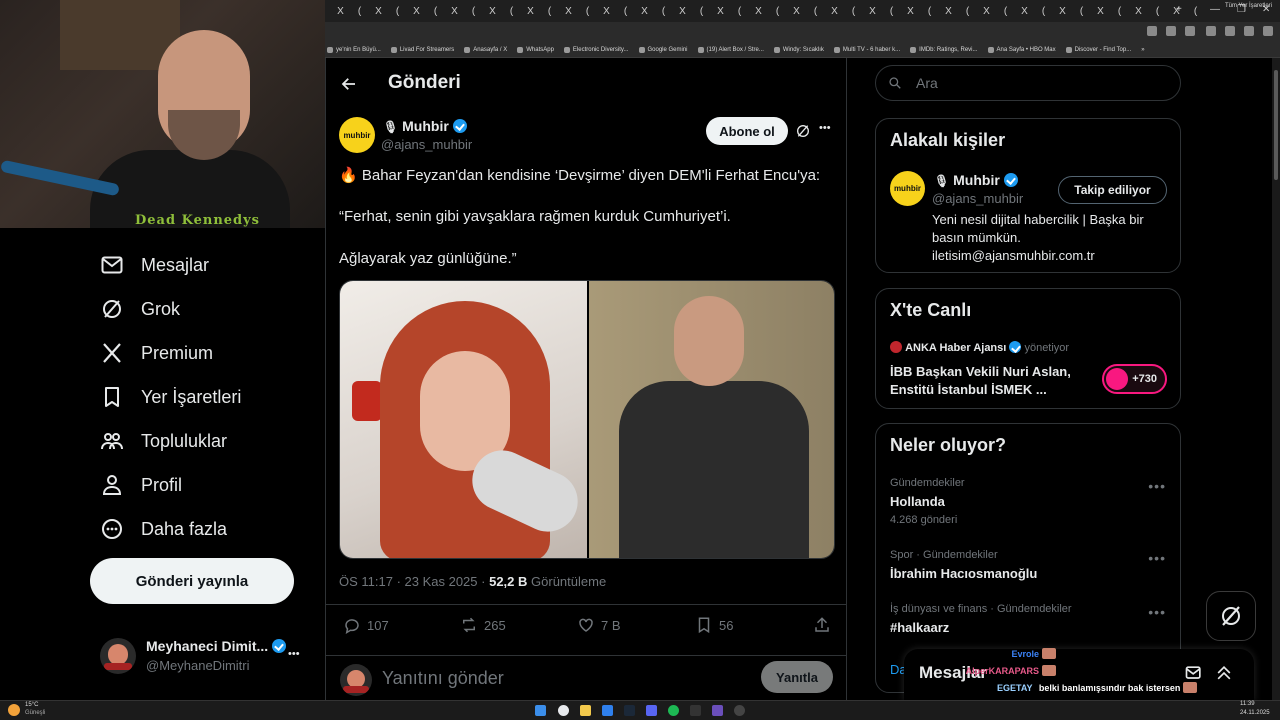 This screenshot has height=720, width=1280. What do you see at coordinates (1152, 31) in the screenshot?
I see `zoom-icon` at bounding box center [1152, 31].